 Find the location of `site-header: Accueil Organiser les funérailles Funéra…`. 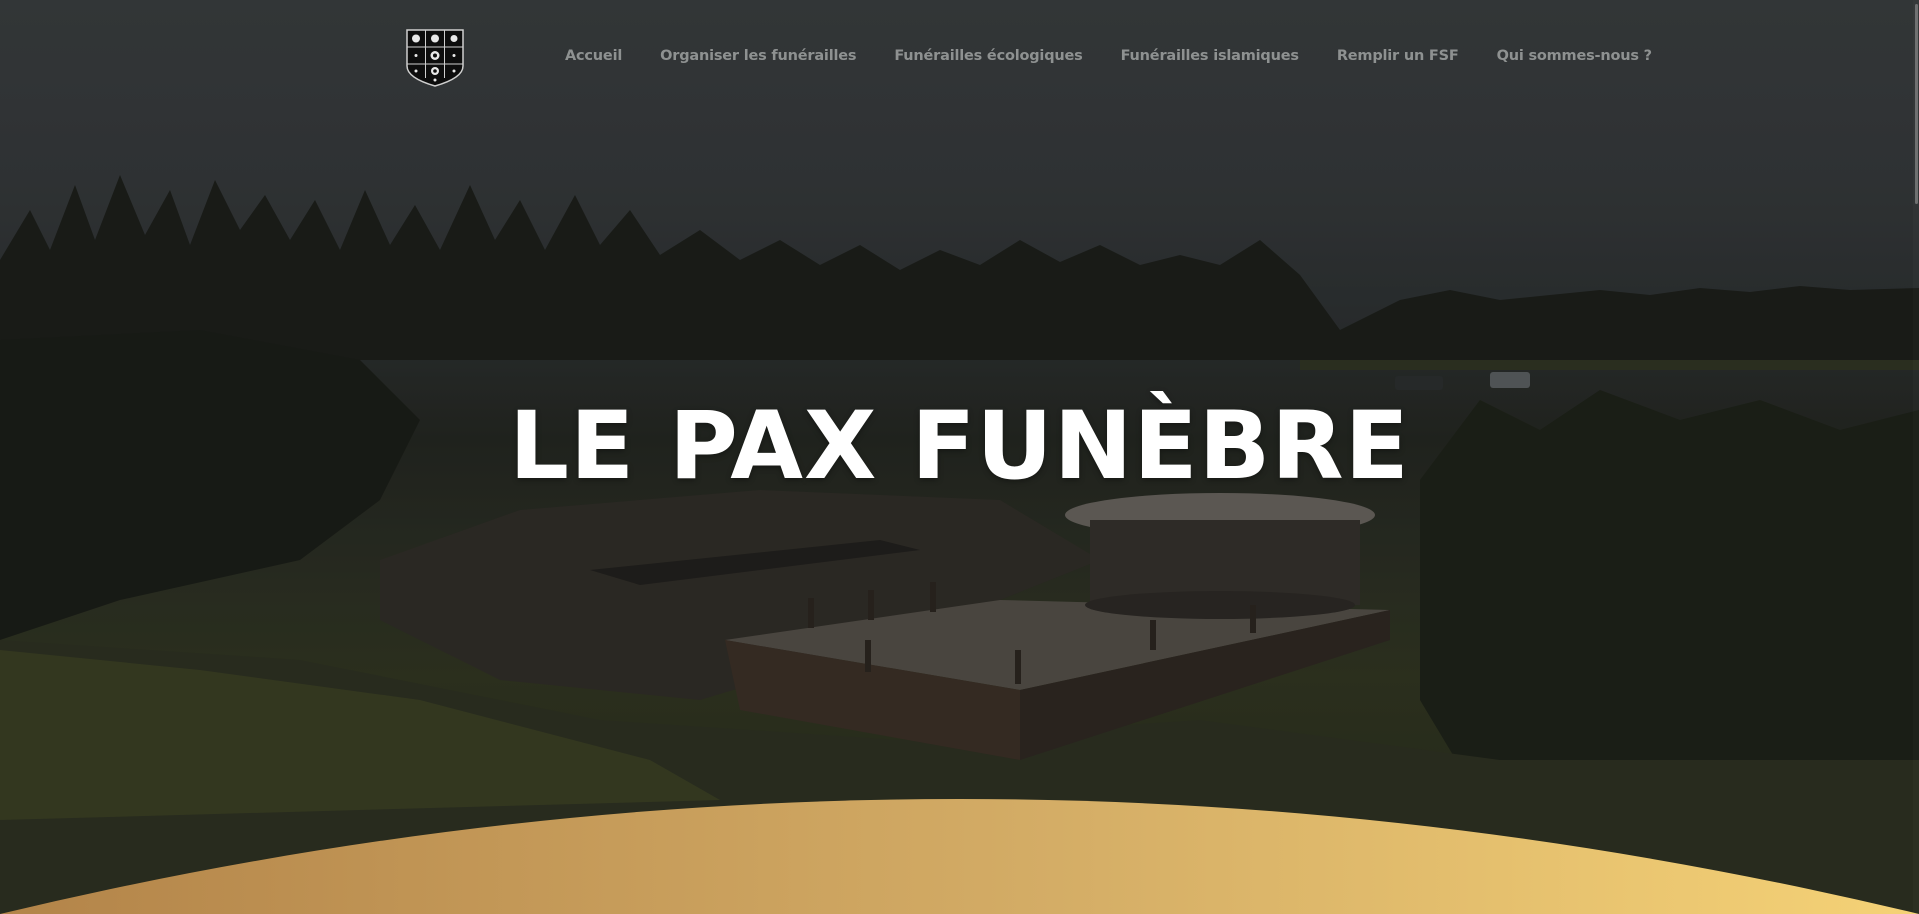

site-header: Accueil Organiser les funérailles Funéra… is located at coordinates (959, 57).